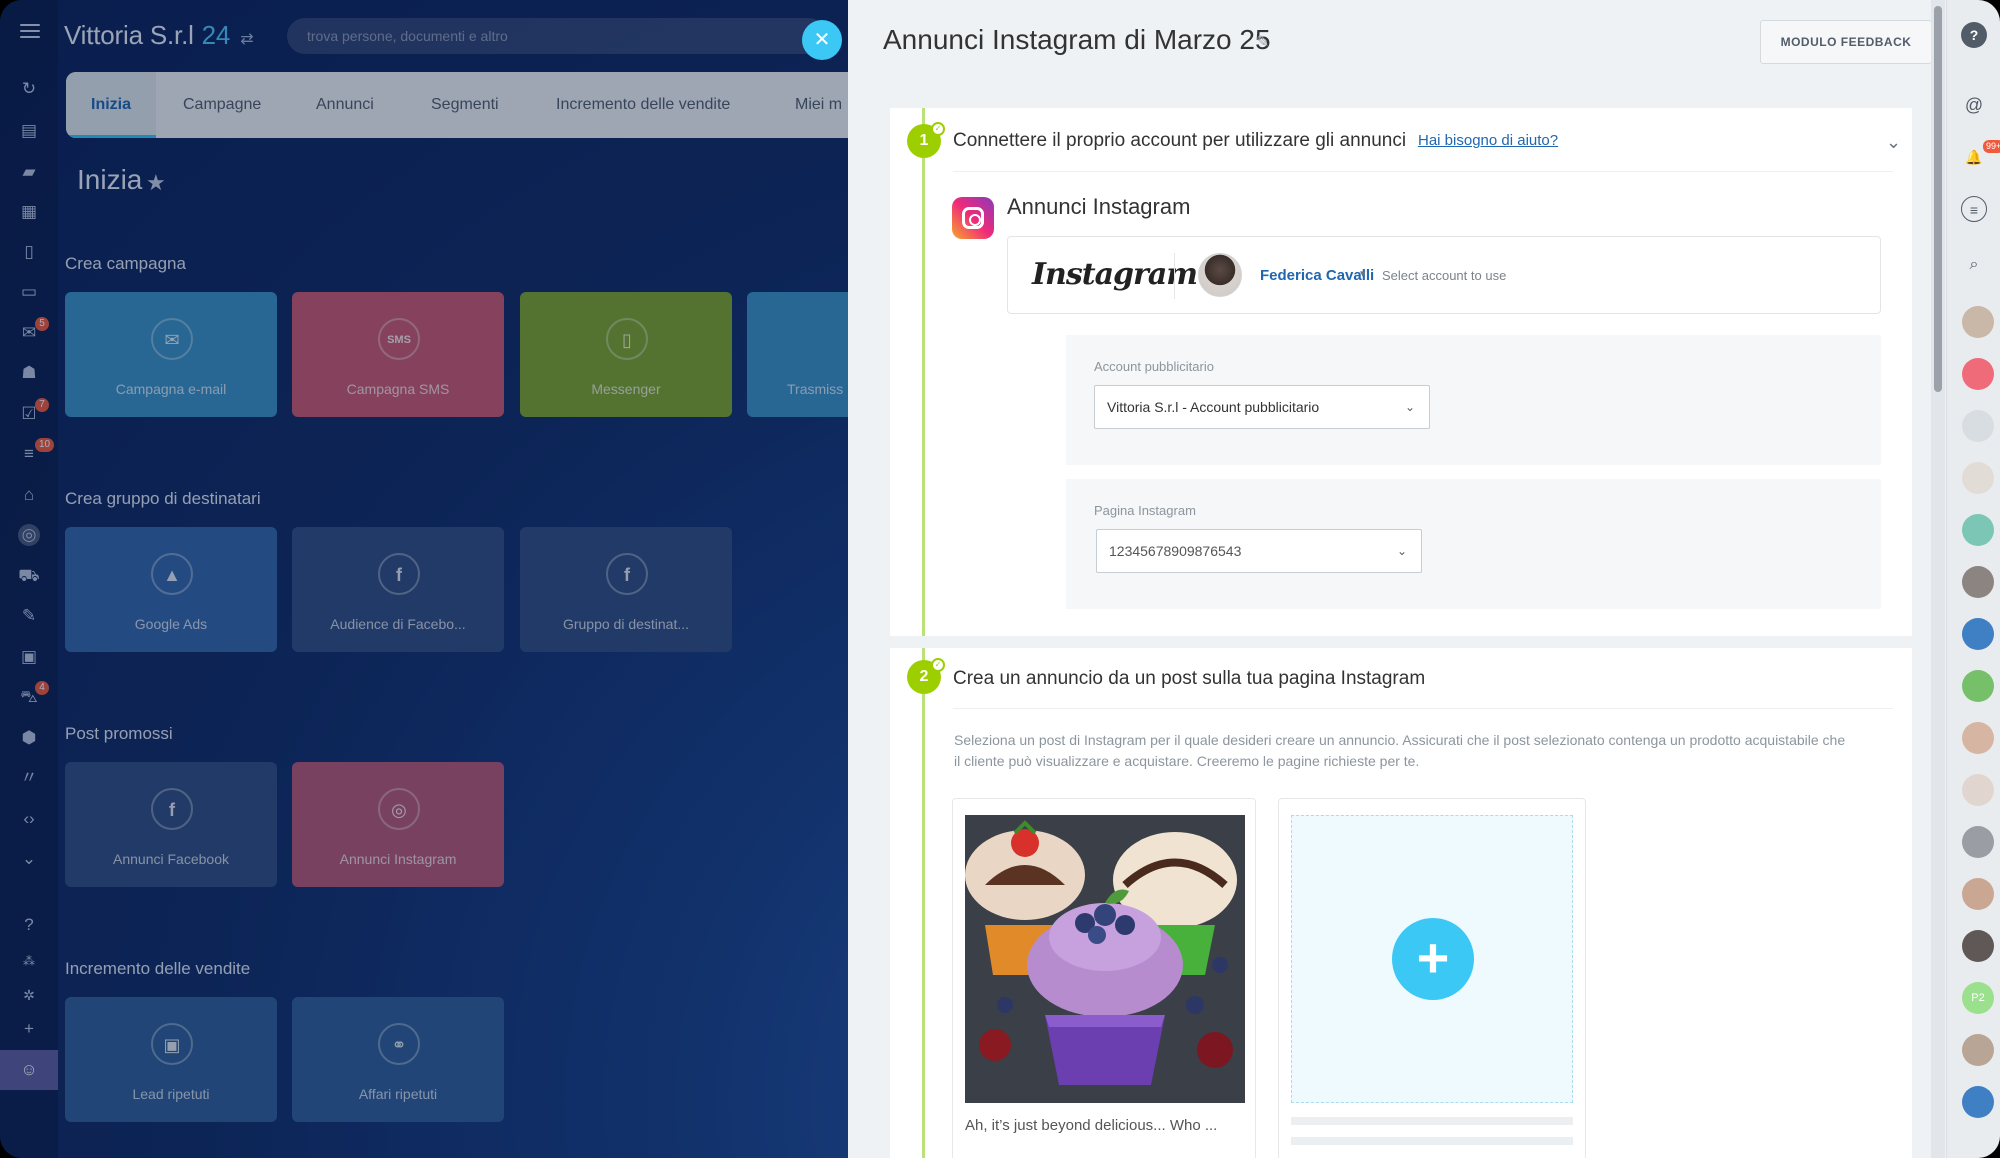 The image size is (2000, 1158). Describe the element at coordinates (29, 1029) in the screenshot. I see `add-icon: +` at that location.